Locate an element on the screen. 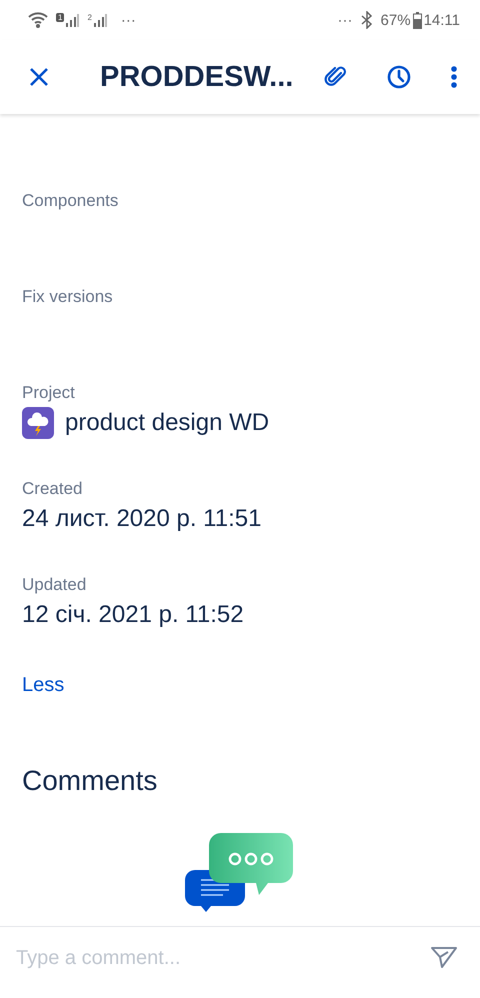  battery-percent: 67% is located at coordinates (395, 20).